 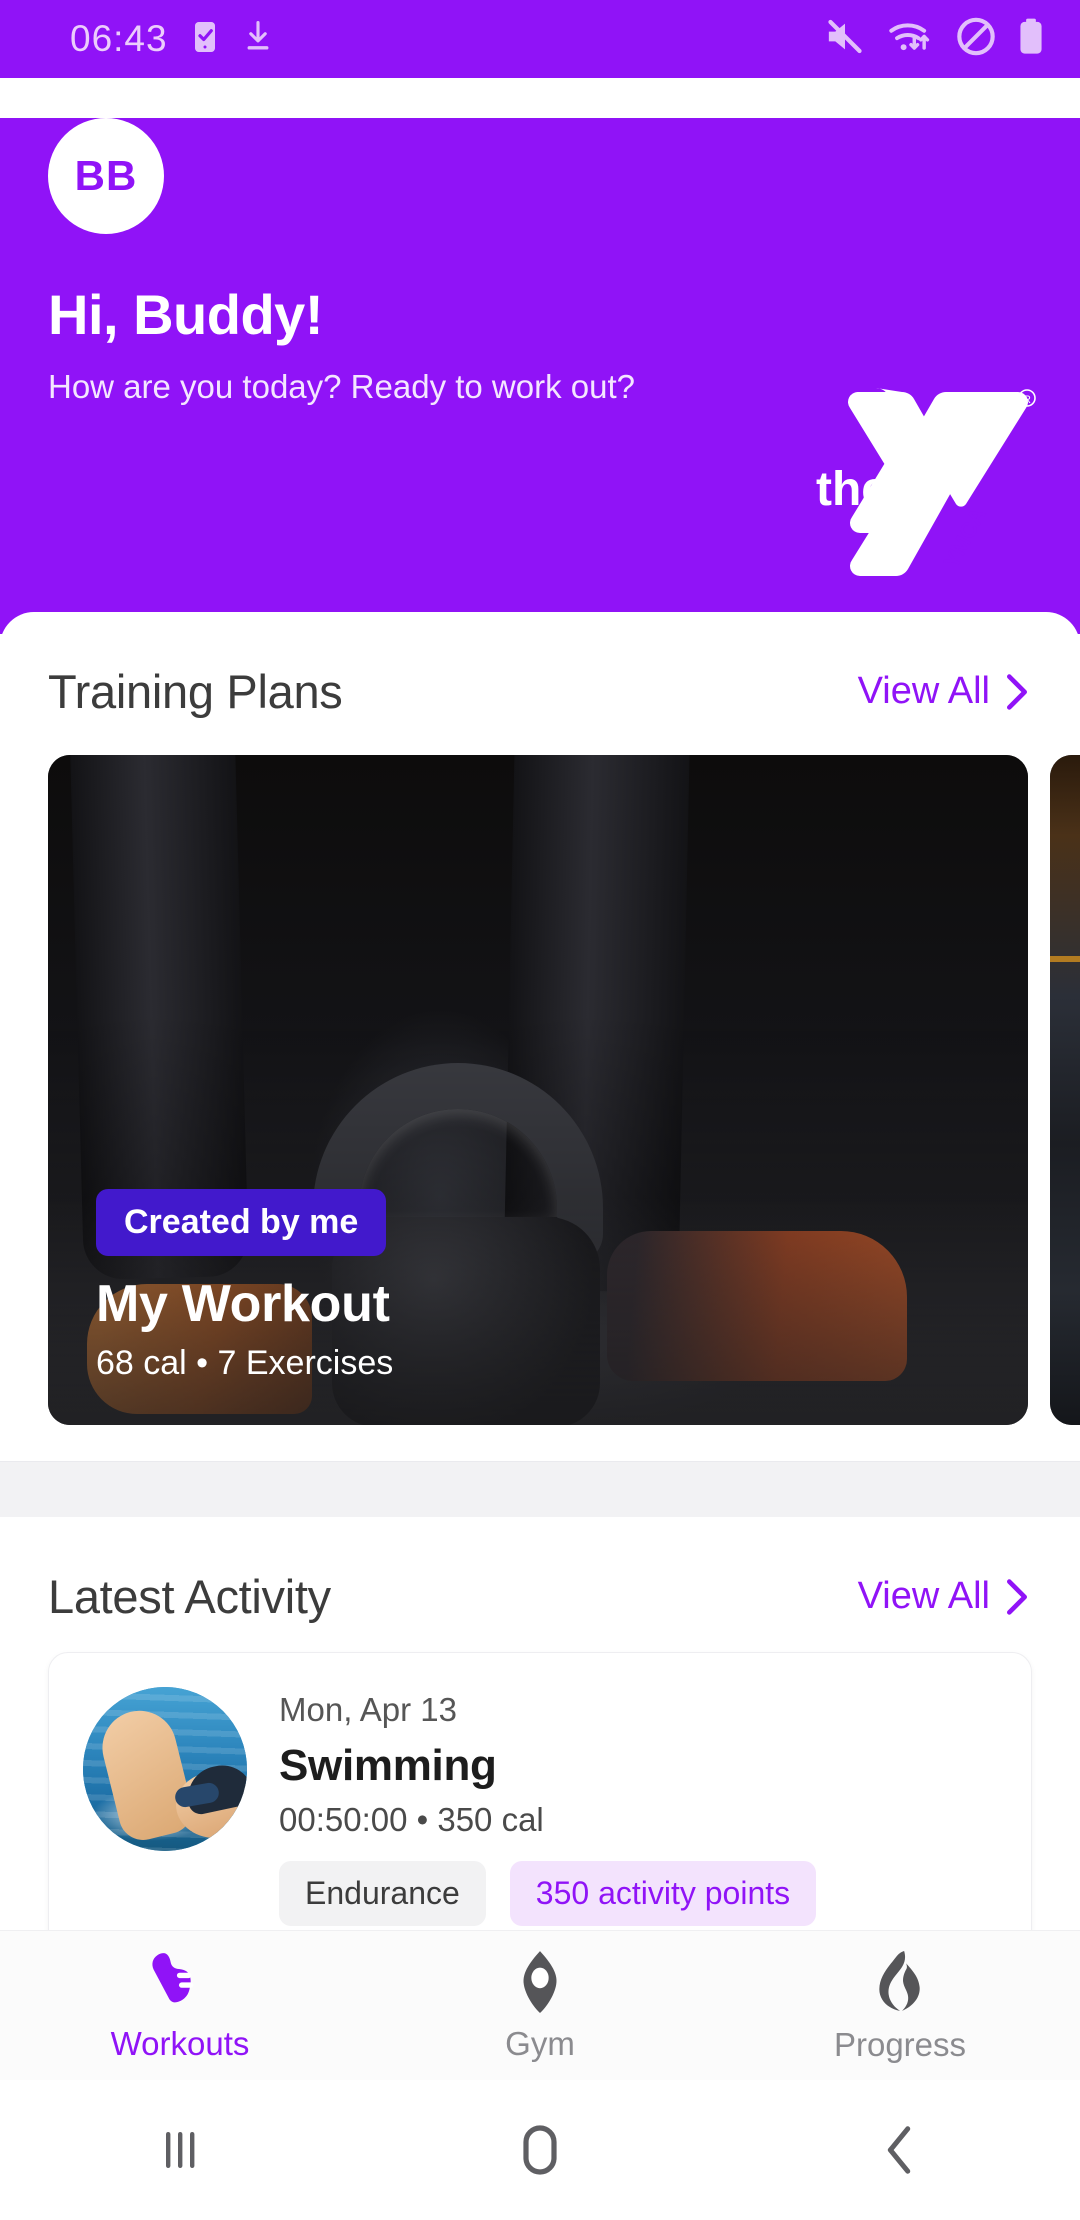 I want to click on mute-icon, so click(x=845, y=39).